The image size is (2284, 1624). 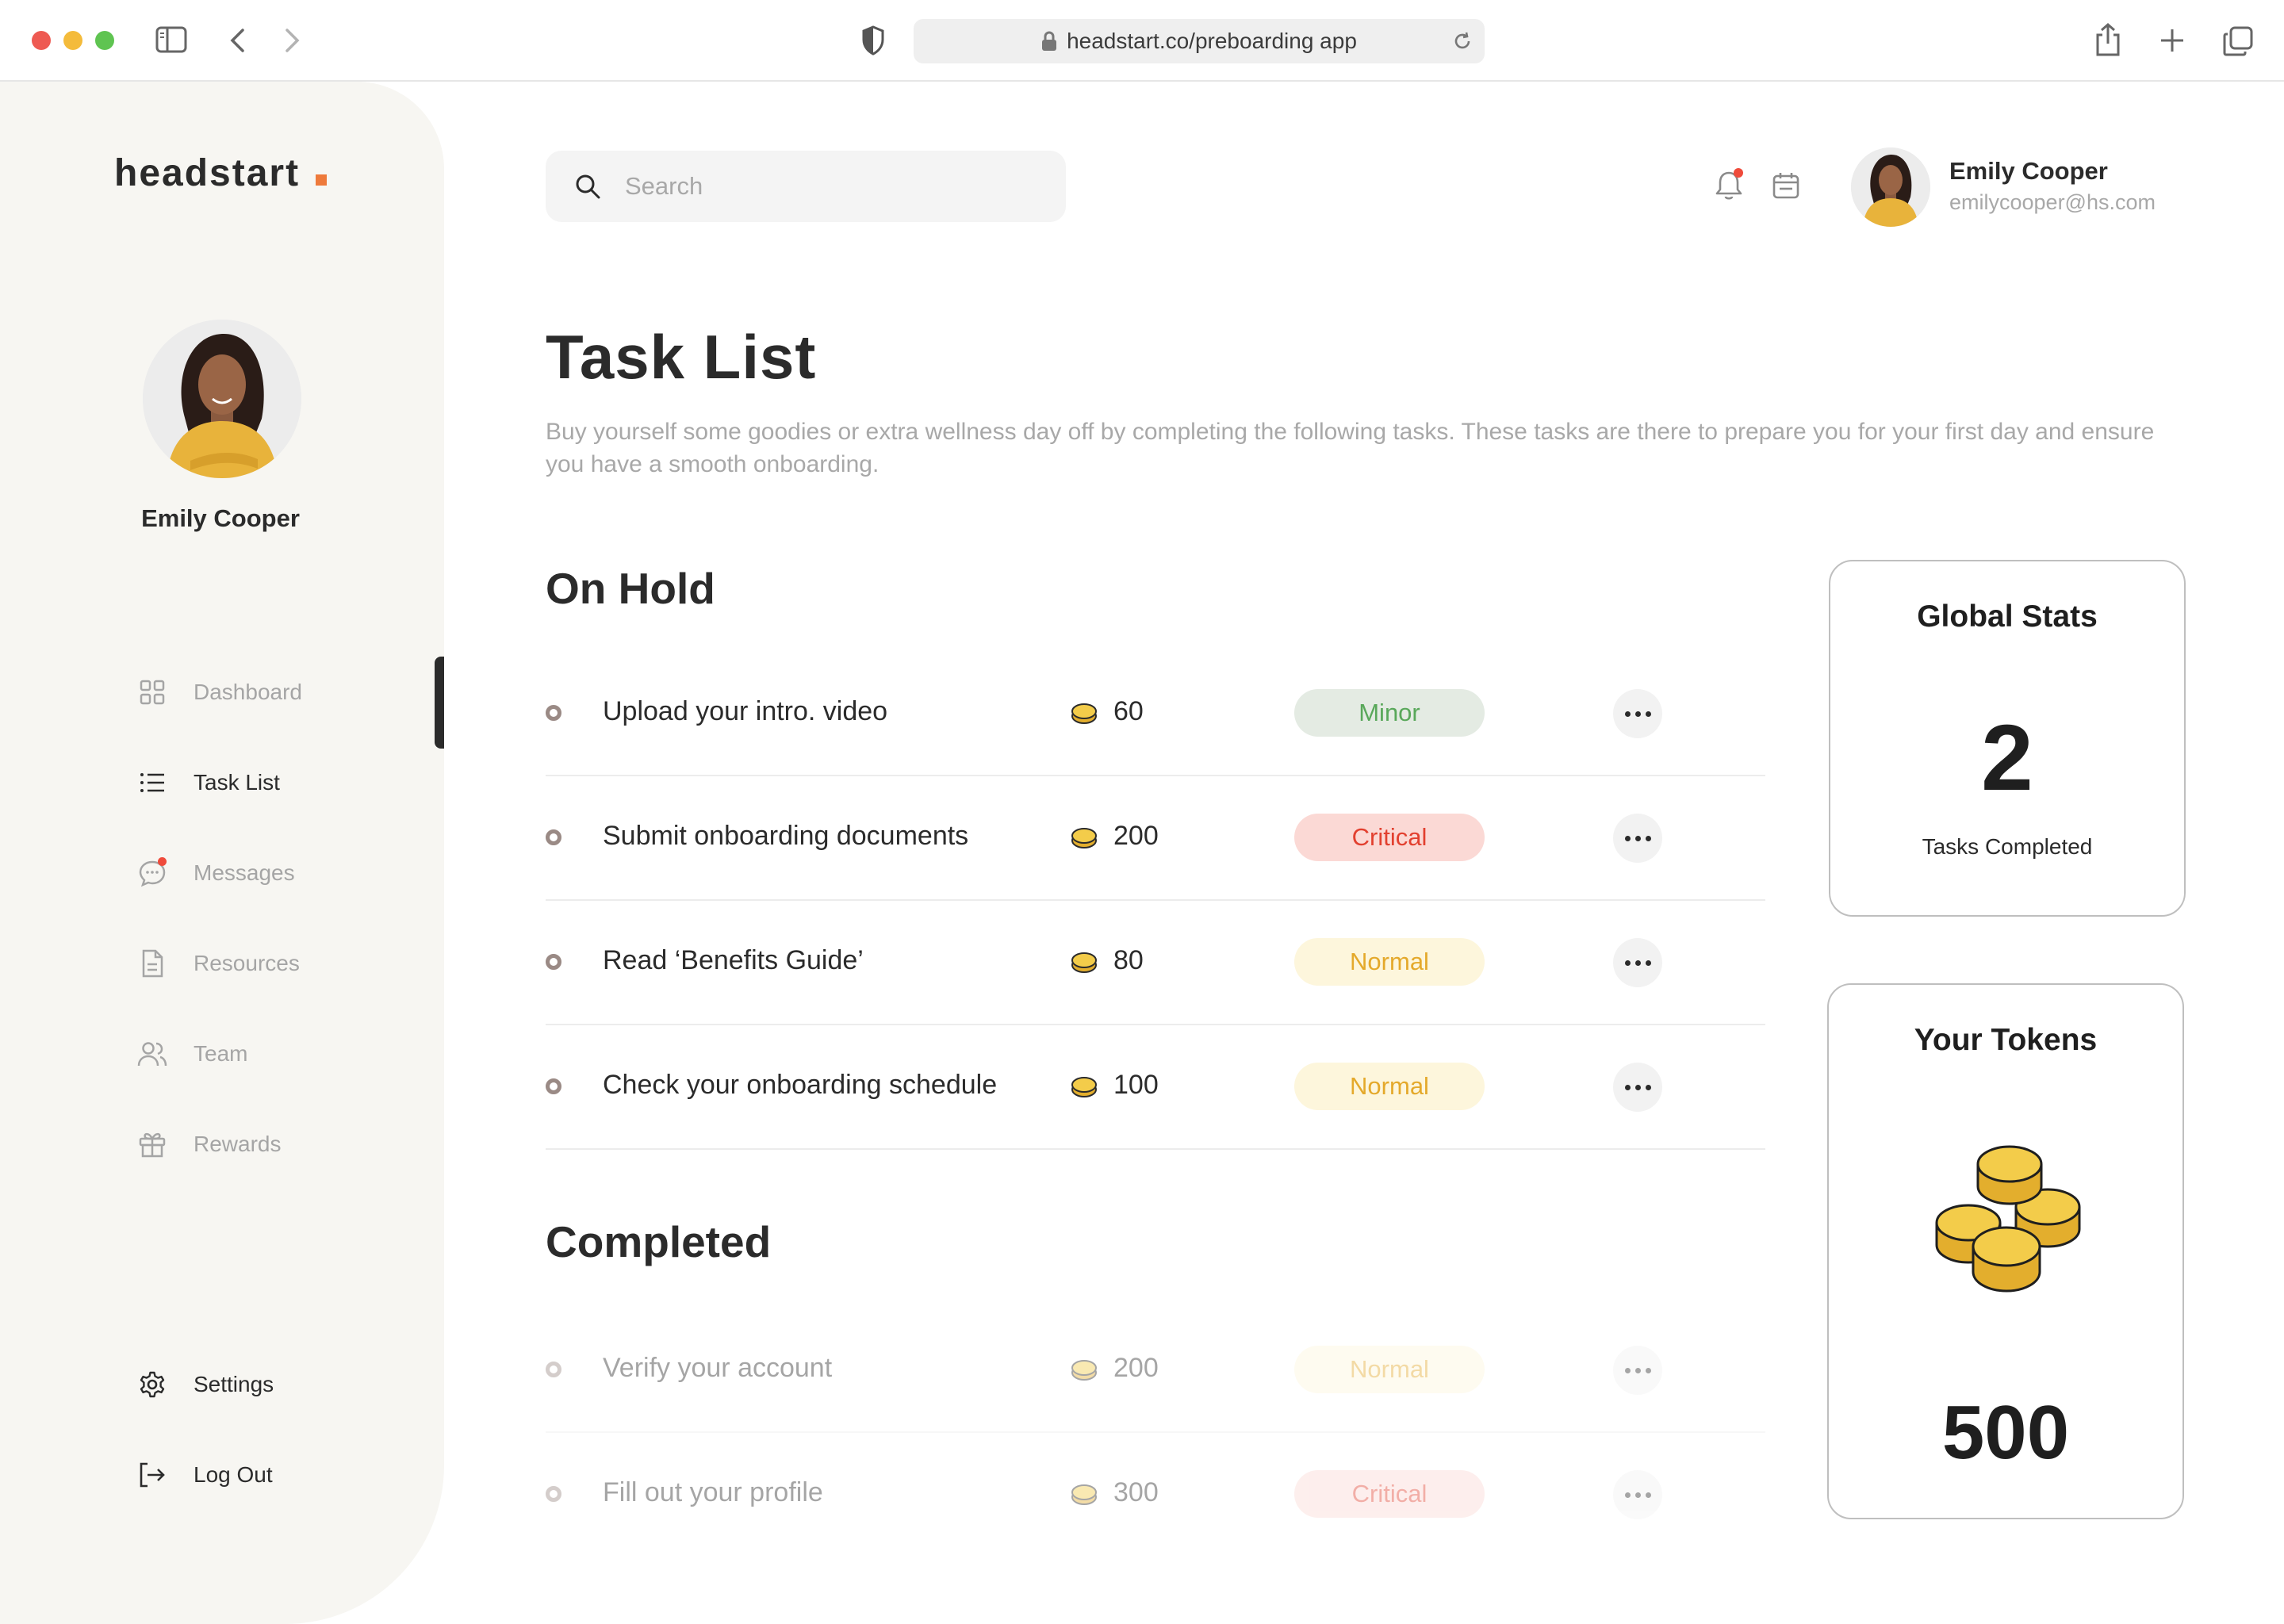 I want to click on tokens-value: 500, so click(x=2005, y=1432).